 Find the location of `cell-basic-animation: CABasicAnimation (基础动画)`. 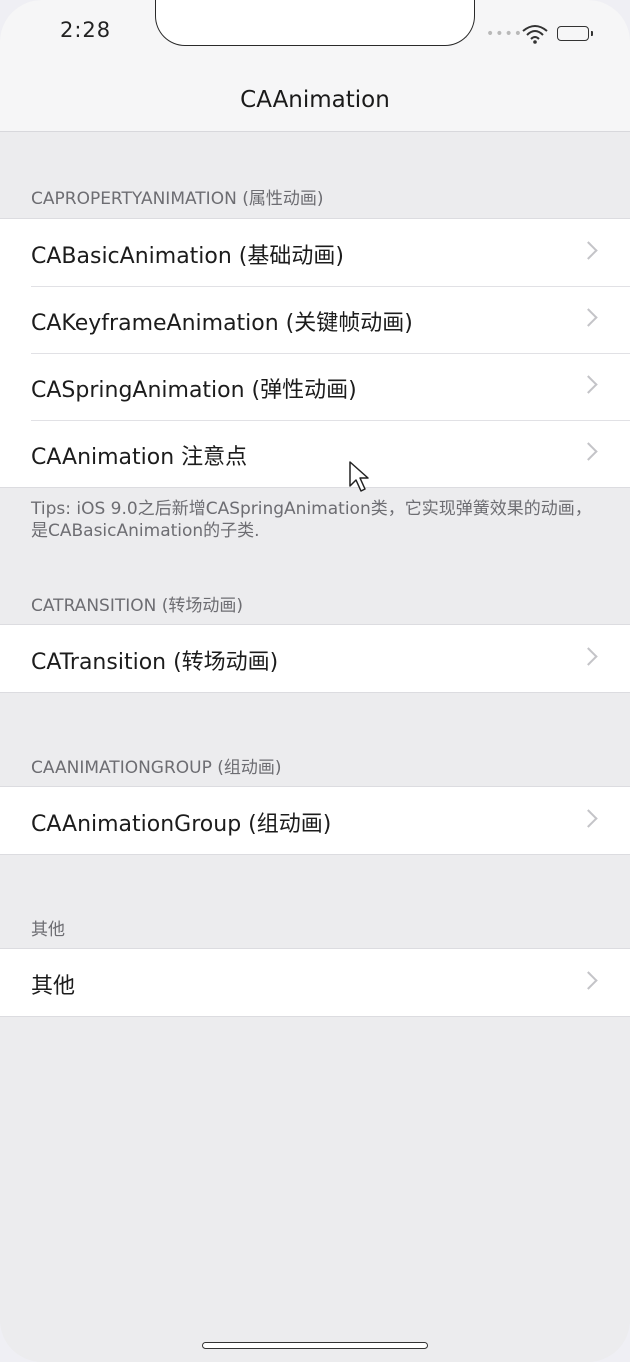

cell-basic-animation: CABasicAnimation (基础动画) is located at coordinates (315, 252).